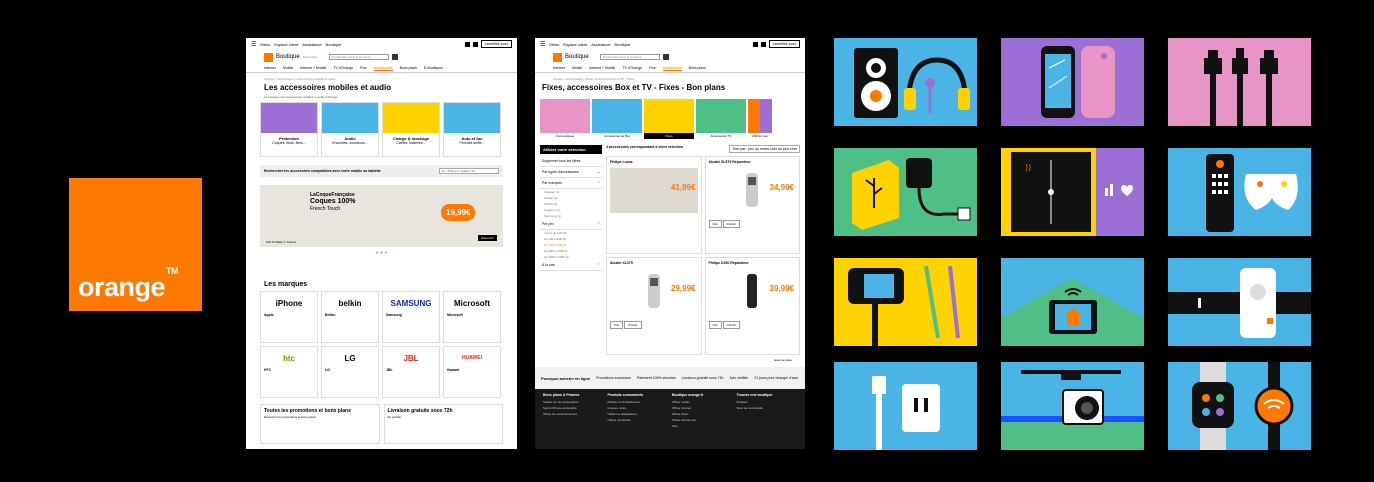 The image size is (1374, 482). I want to click on filter-featured: À la une ⌃, so click(571, 265).